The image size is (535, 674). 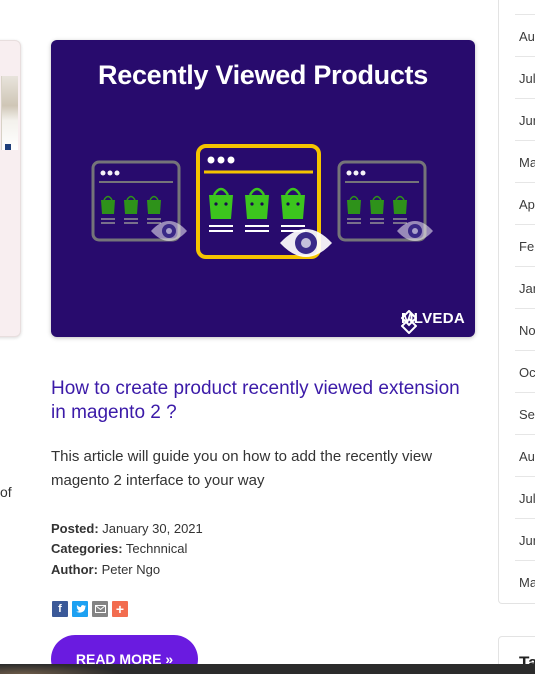 What do you see at coordinates (385, 201) in the screenshot?
I see `browser-window-right` at bounding box center [385, 201].